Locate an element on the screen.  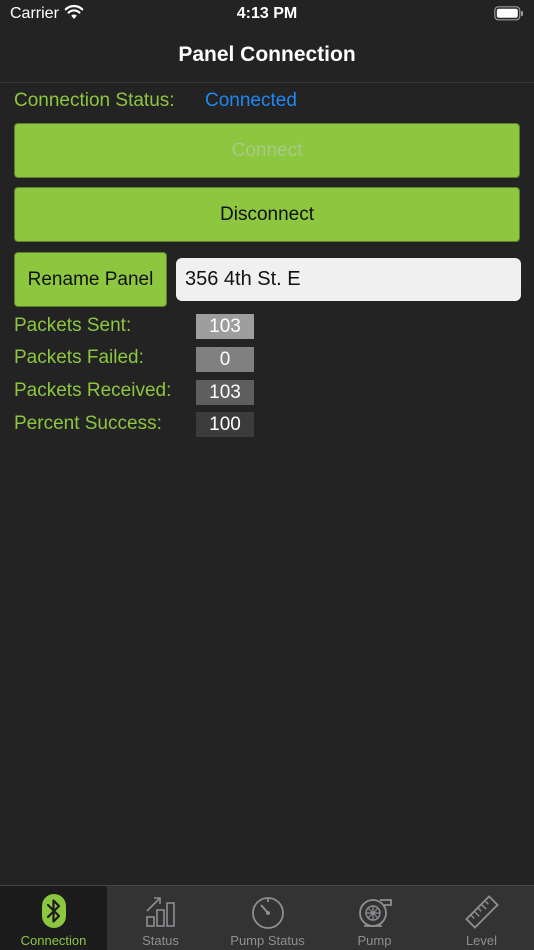
tab-bar: Connection Status Pump Status Pump Level is located at coordinates (267, 917).